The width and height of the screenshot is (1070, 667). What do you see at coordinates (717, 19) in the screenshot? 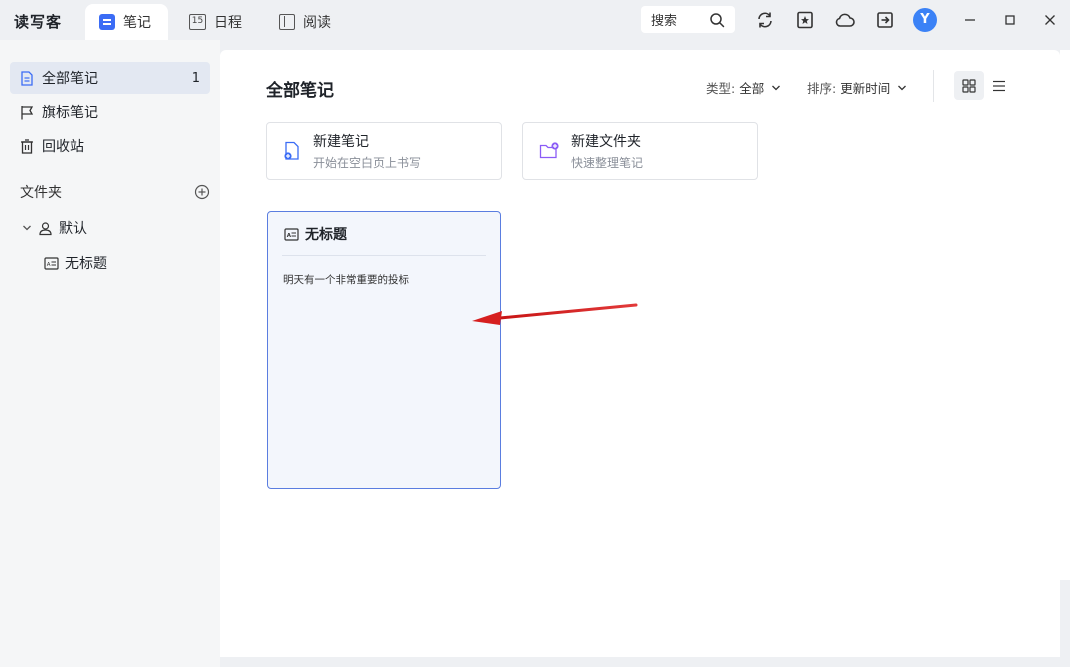
I see `search-icon` at bounding box center [717, 19].